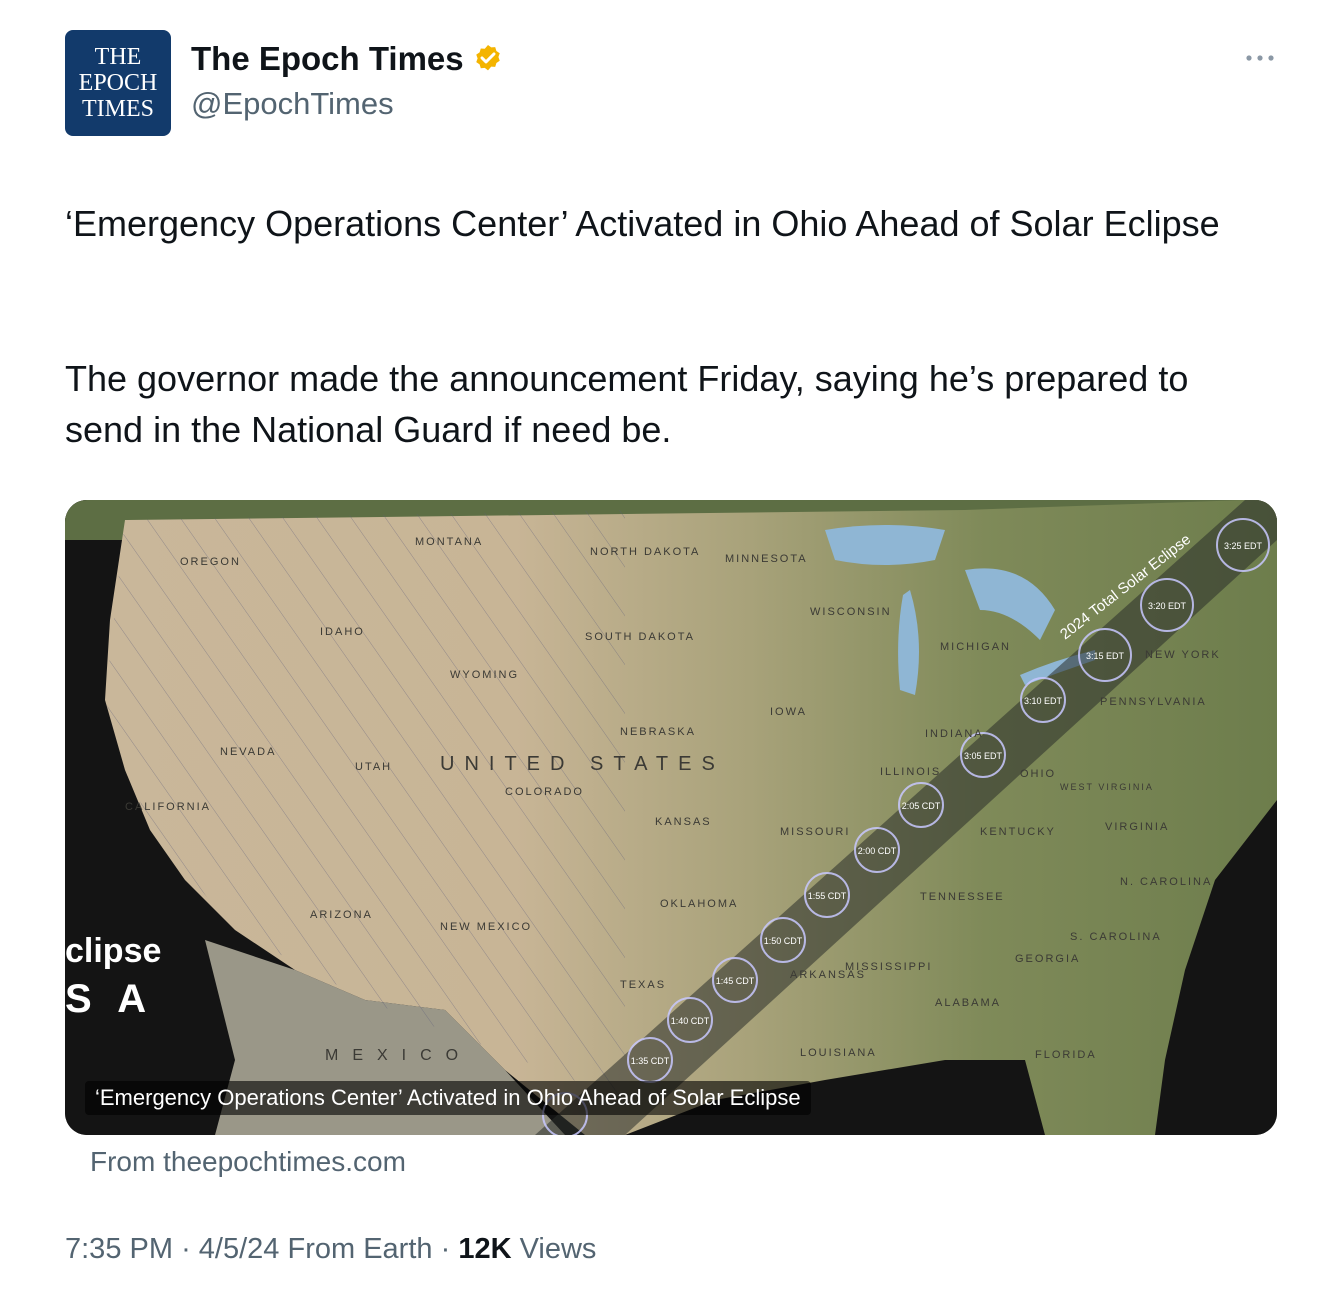 Image resolution: width=1330 pixels, height=1291 pixels. I want to click on state-label: PENNSYLVANIA, so click(1153, 702).